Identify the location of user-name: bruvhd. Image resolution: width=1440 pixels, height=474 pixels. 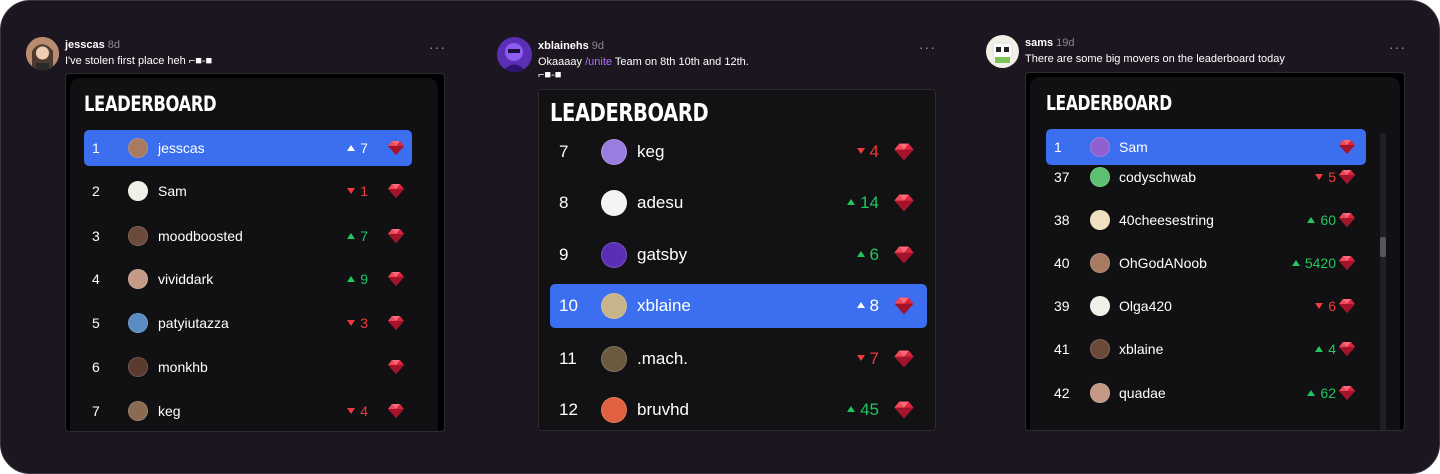
(663, 410).